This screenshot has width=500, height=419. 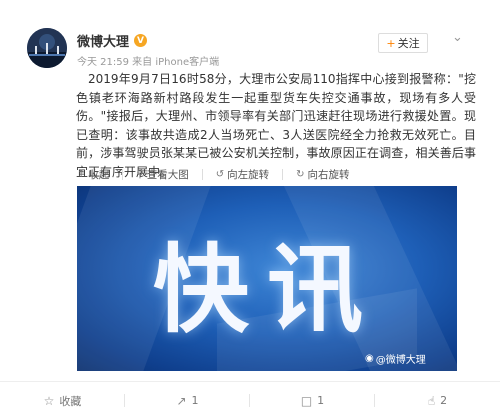 I want to click on avatar, so click(x=47, y=48).